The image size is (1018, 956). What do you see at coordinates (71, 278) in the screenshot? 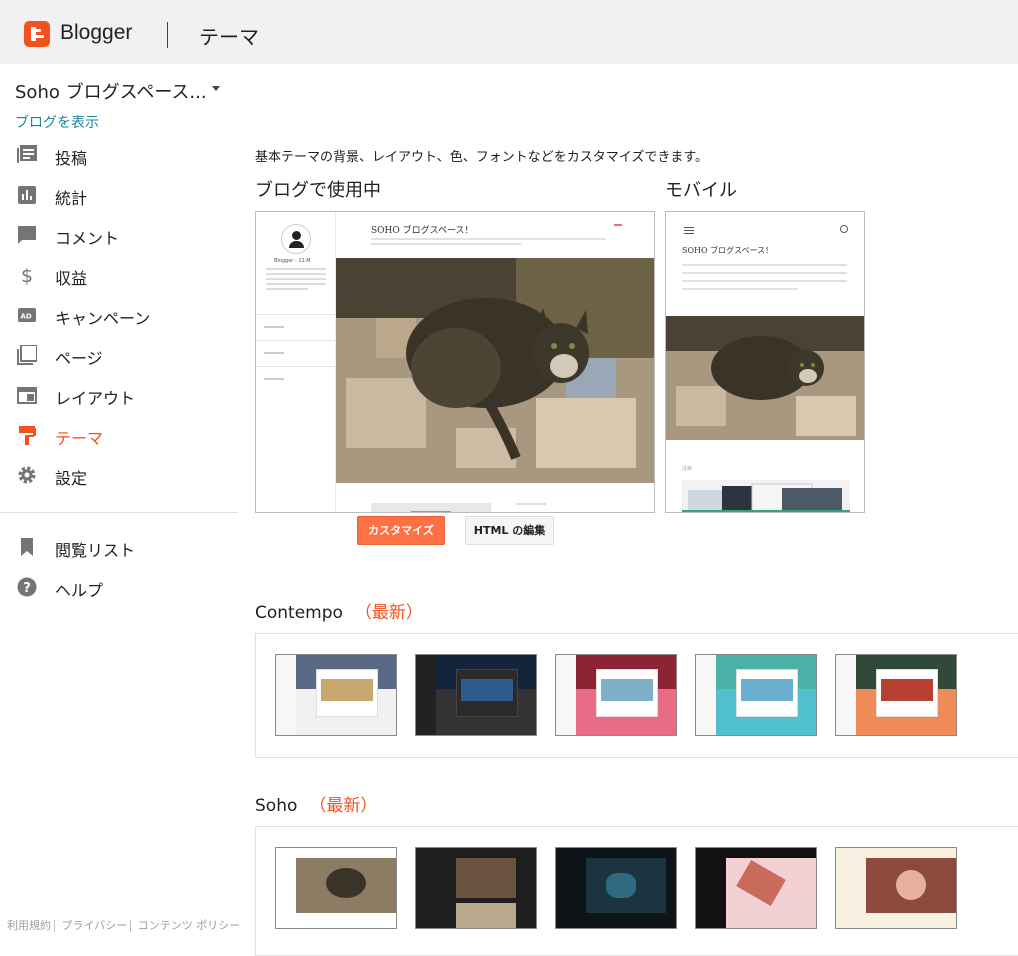
I see `sidebar-item-label: 収益` at bounding box center [71, 278].